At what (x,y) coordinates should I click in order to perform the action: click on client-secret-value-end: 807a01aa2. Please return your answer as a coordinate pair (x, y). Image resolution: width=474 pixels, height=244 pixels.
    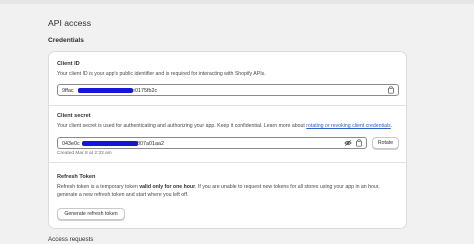
    Looking at the image, I should click on (150, 143).